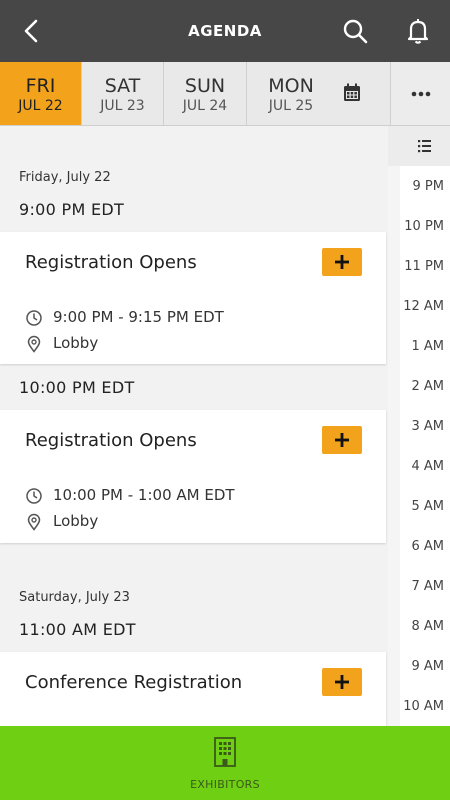  What do you see at coordinates (72, 209) in the screenshot?
I see `time-slot-label: 9:00 PM EDT` at bounding box center [72, 209].